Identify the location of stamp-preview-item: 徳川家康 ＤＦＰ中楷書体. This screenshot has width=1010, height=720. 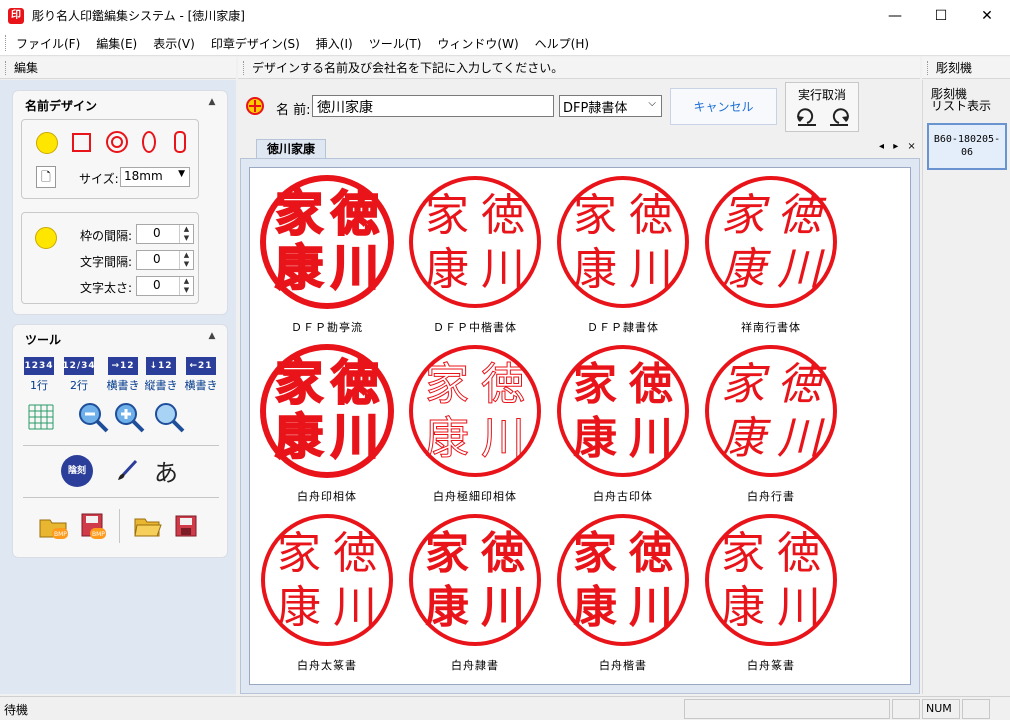
(475, 257).